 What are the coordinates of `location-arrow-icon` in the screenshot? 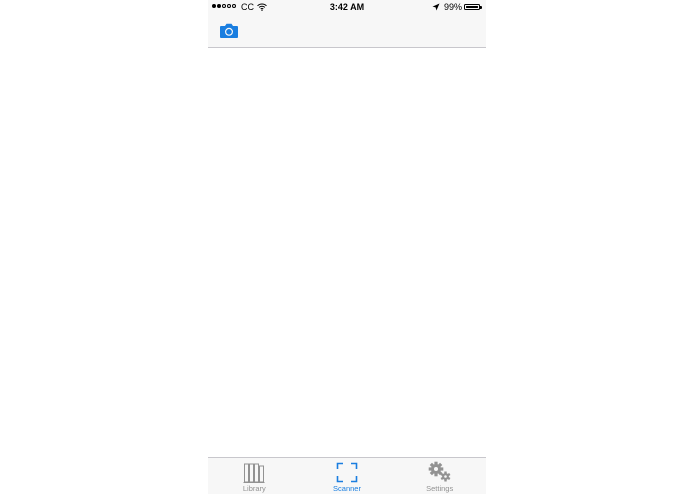 It's located at (436, 7).